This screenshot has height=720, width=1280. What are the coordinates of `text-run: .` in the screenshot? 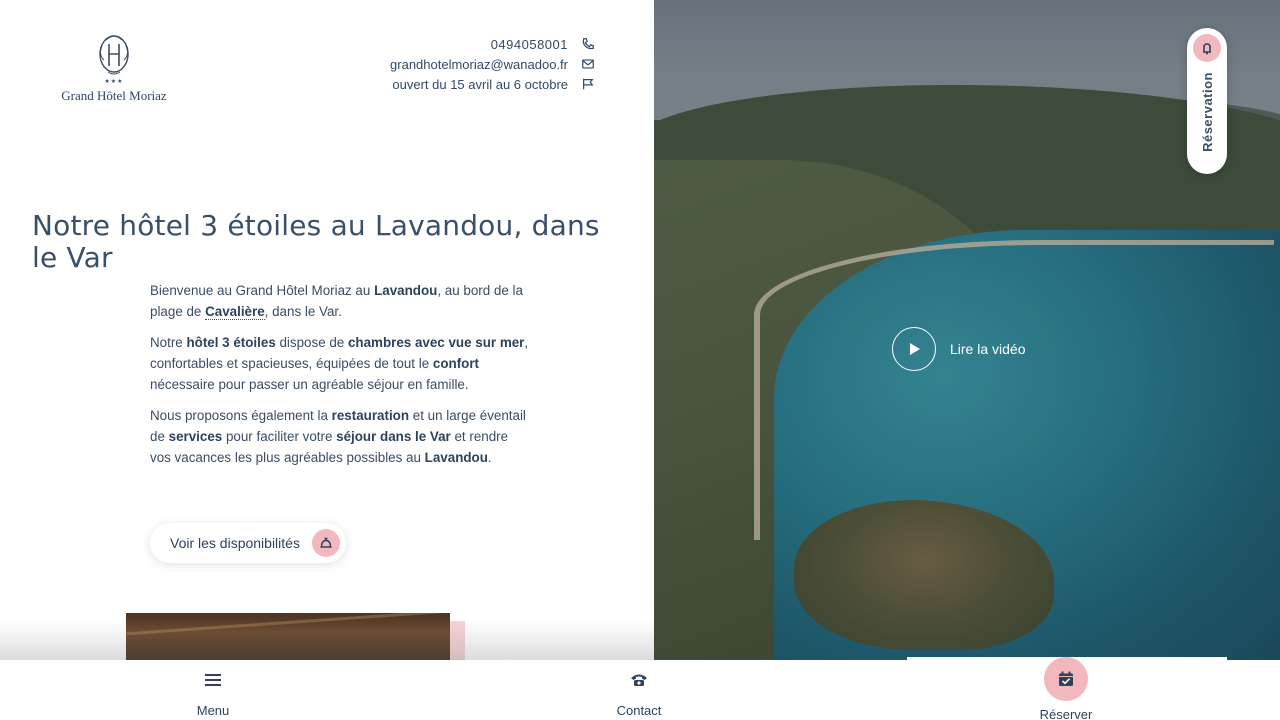 It's located at (489, 457).